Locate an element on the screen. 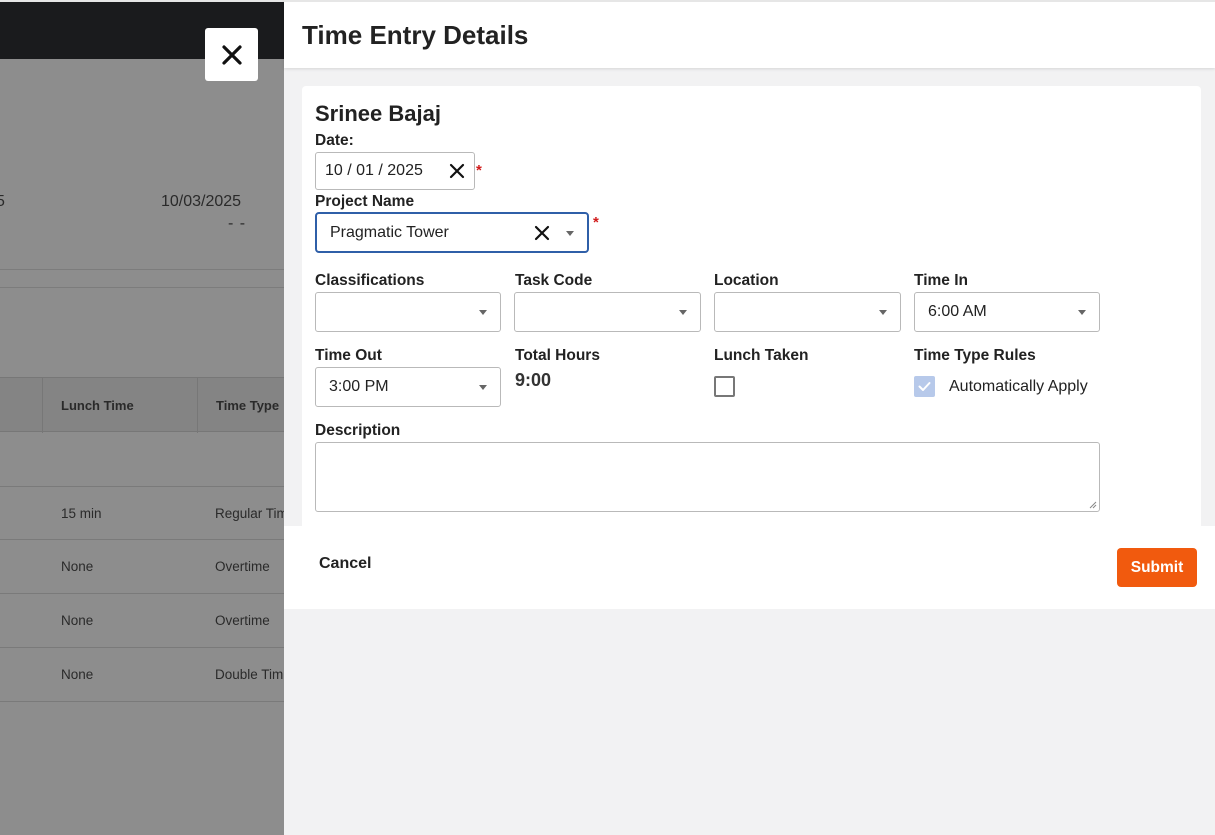 Image resolution: width=1215 pixels, height=835 pixels. classifications-label: Classifications is located at coordinates (370, 280).